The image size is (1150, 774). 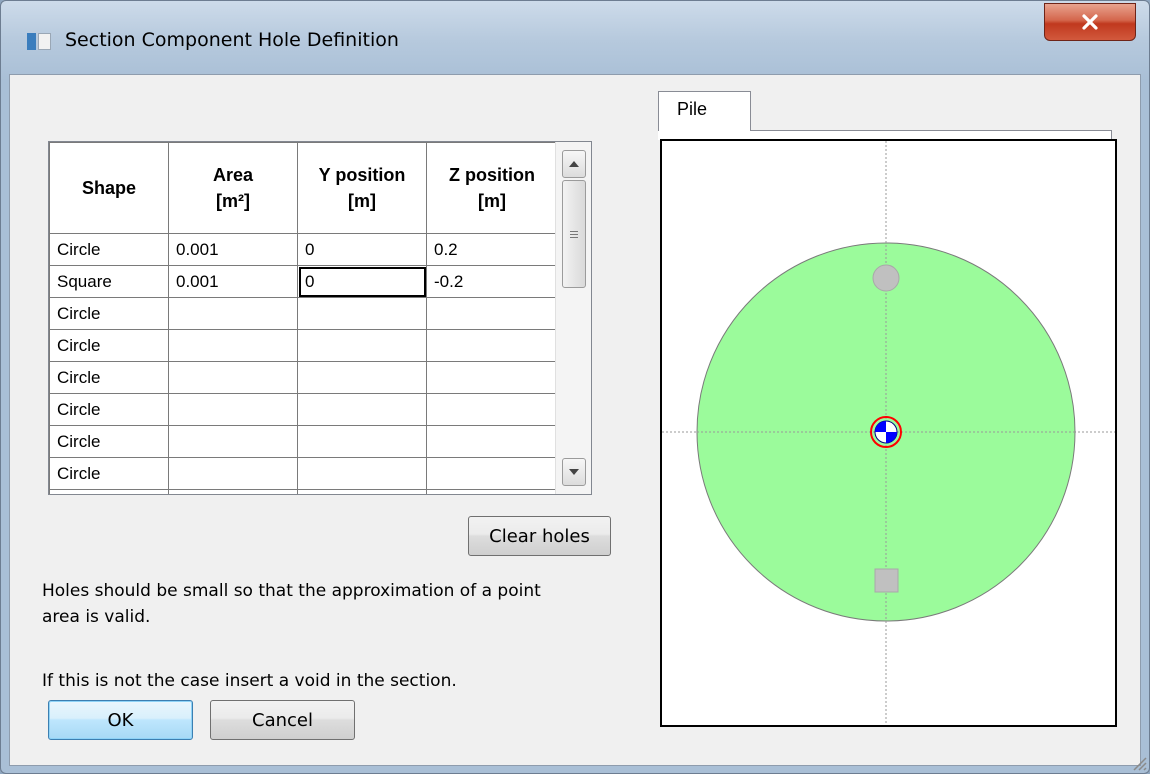 What do you see at coordinates (362, 188) in the screenshot?
I see `column-header-y-position: Y position [m]` at bounding box center [362, 188].